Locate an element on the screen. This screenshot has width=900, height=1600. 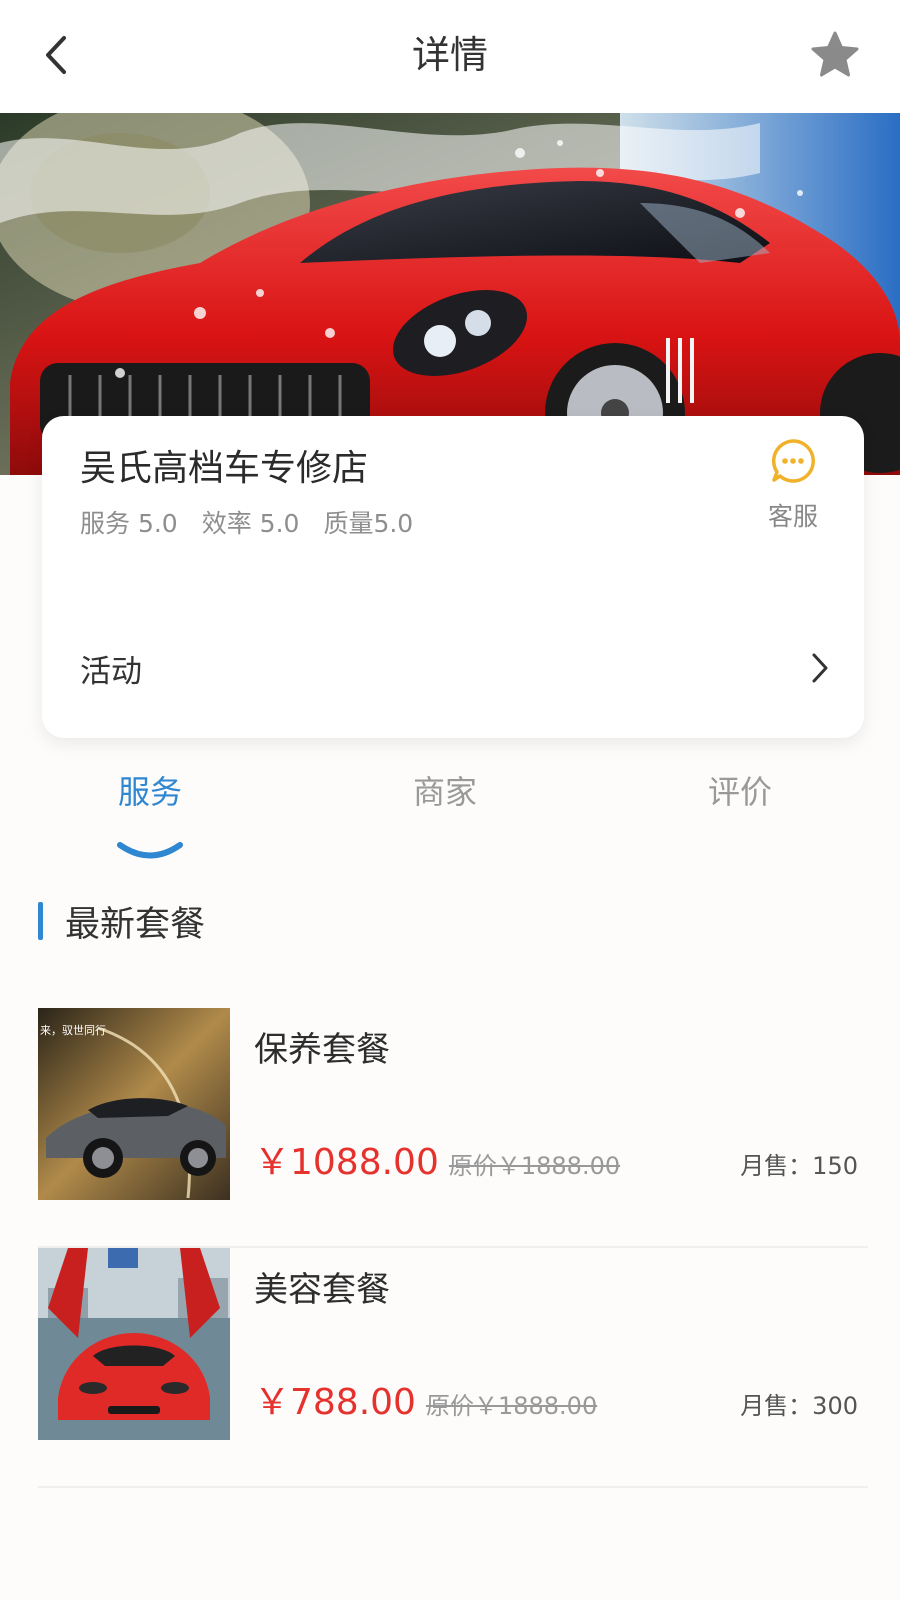
package-item: 美容套餐 ￥788.00 原价￥1888.00 月售：300 is located at coordinates (453, 1368).